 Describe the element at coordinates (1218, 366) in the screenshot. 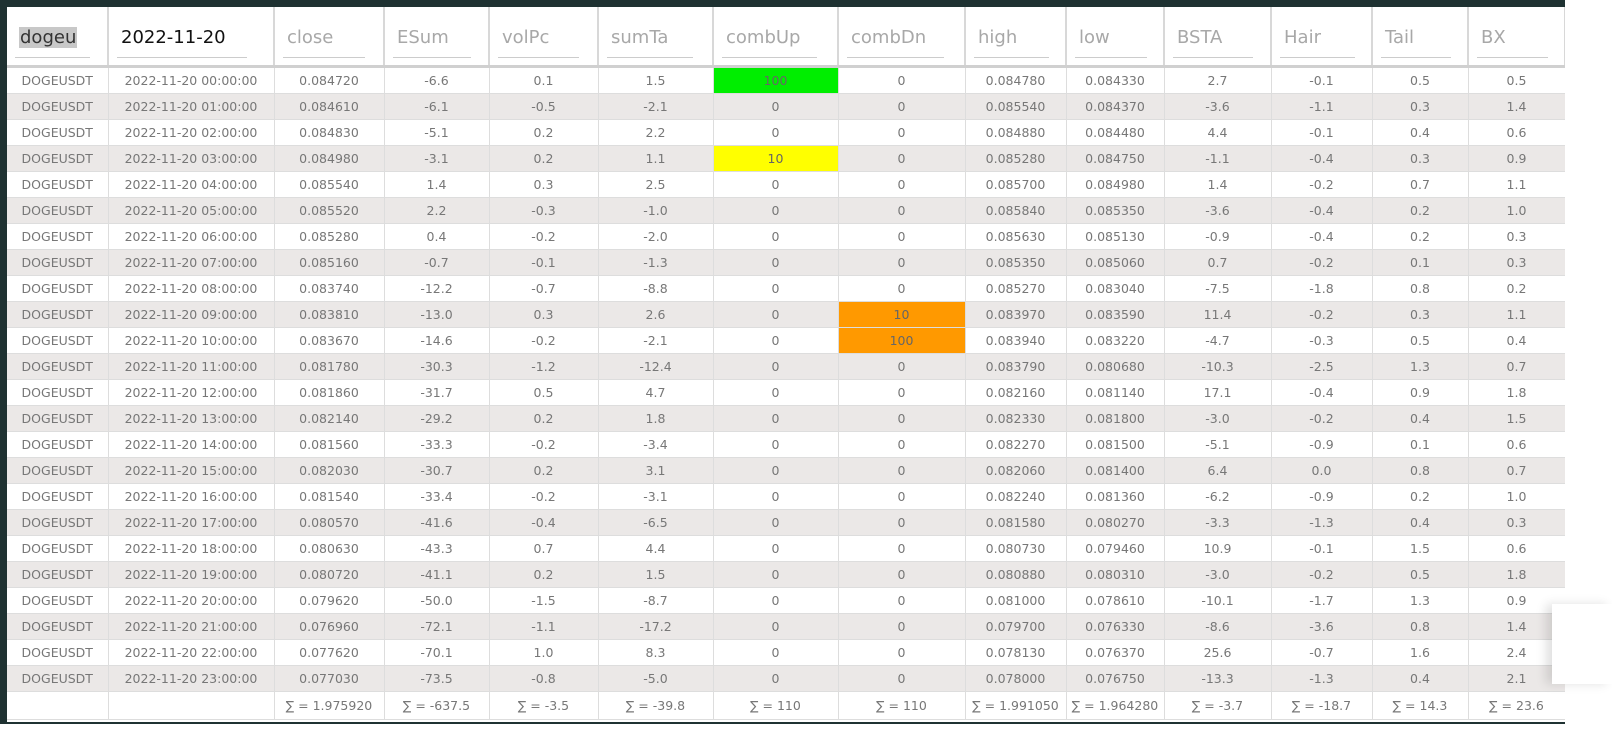

I see `table-cell: -10.3` at that location.